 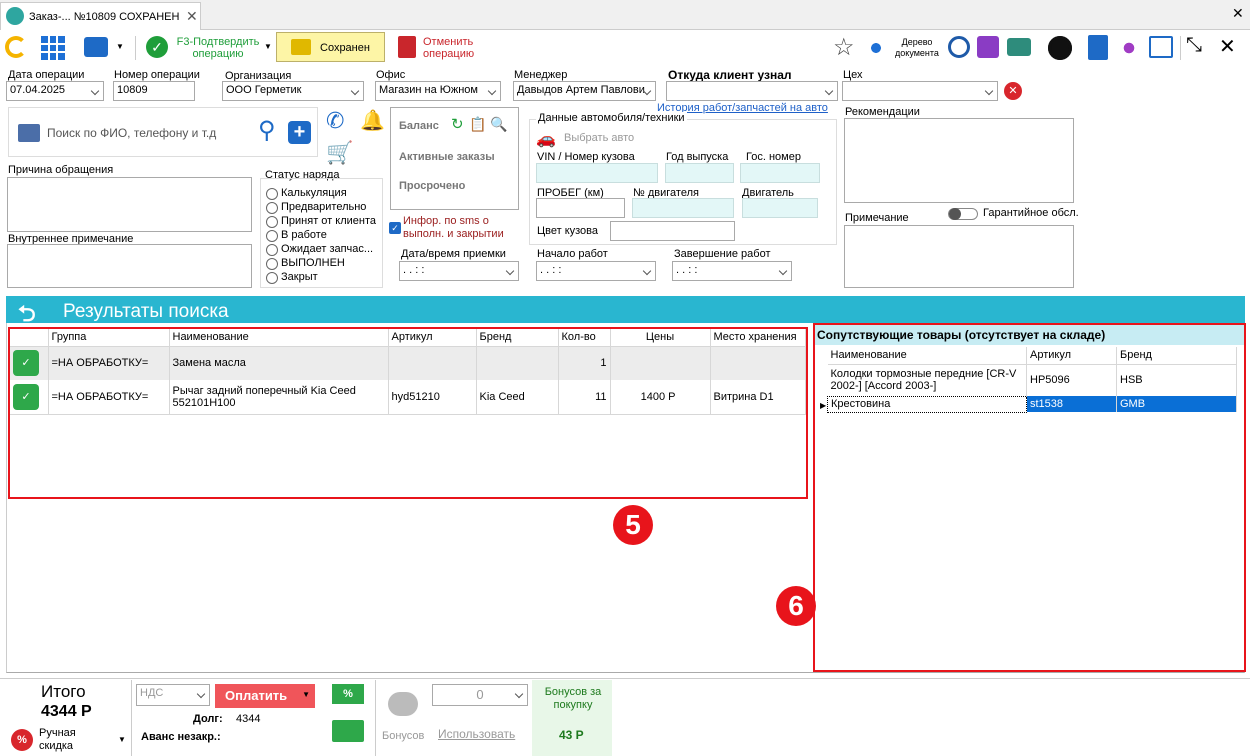 I want to click on col-price: Цены, so click(x=660, y=338).